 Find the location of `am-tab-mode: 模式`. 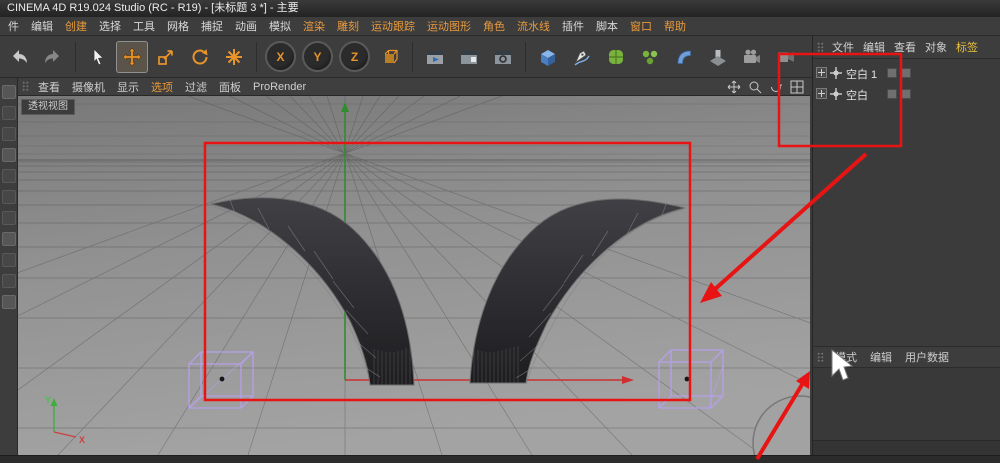

am-tab-mode: 模式 is located at coordinates (846, 357).